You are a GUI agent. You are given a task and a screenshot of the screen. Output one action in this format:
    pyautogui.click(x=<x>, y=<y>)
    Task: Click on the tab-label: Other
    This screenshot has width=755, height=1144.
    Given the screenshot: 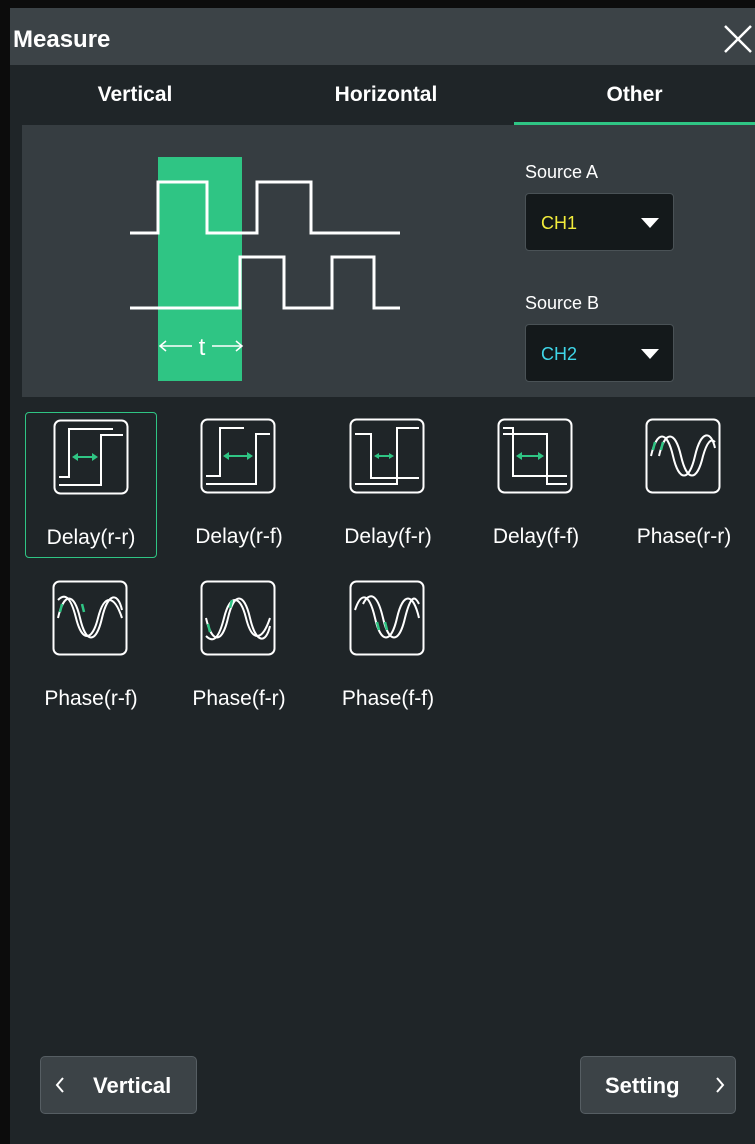 What is the action you would take?
    pyautogui.click(x=634, y=94)
    